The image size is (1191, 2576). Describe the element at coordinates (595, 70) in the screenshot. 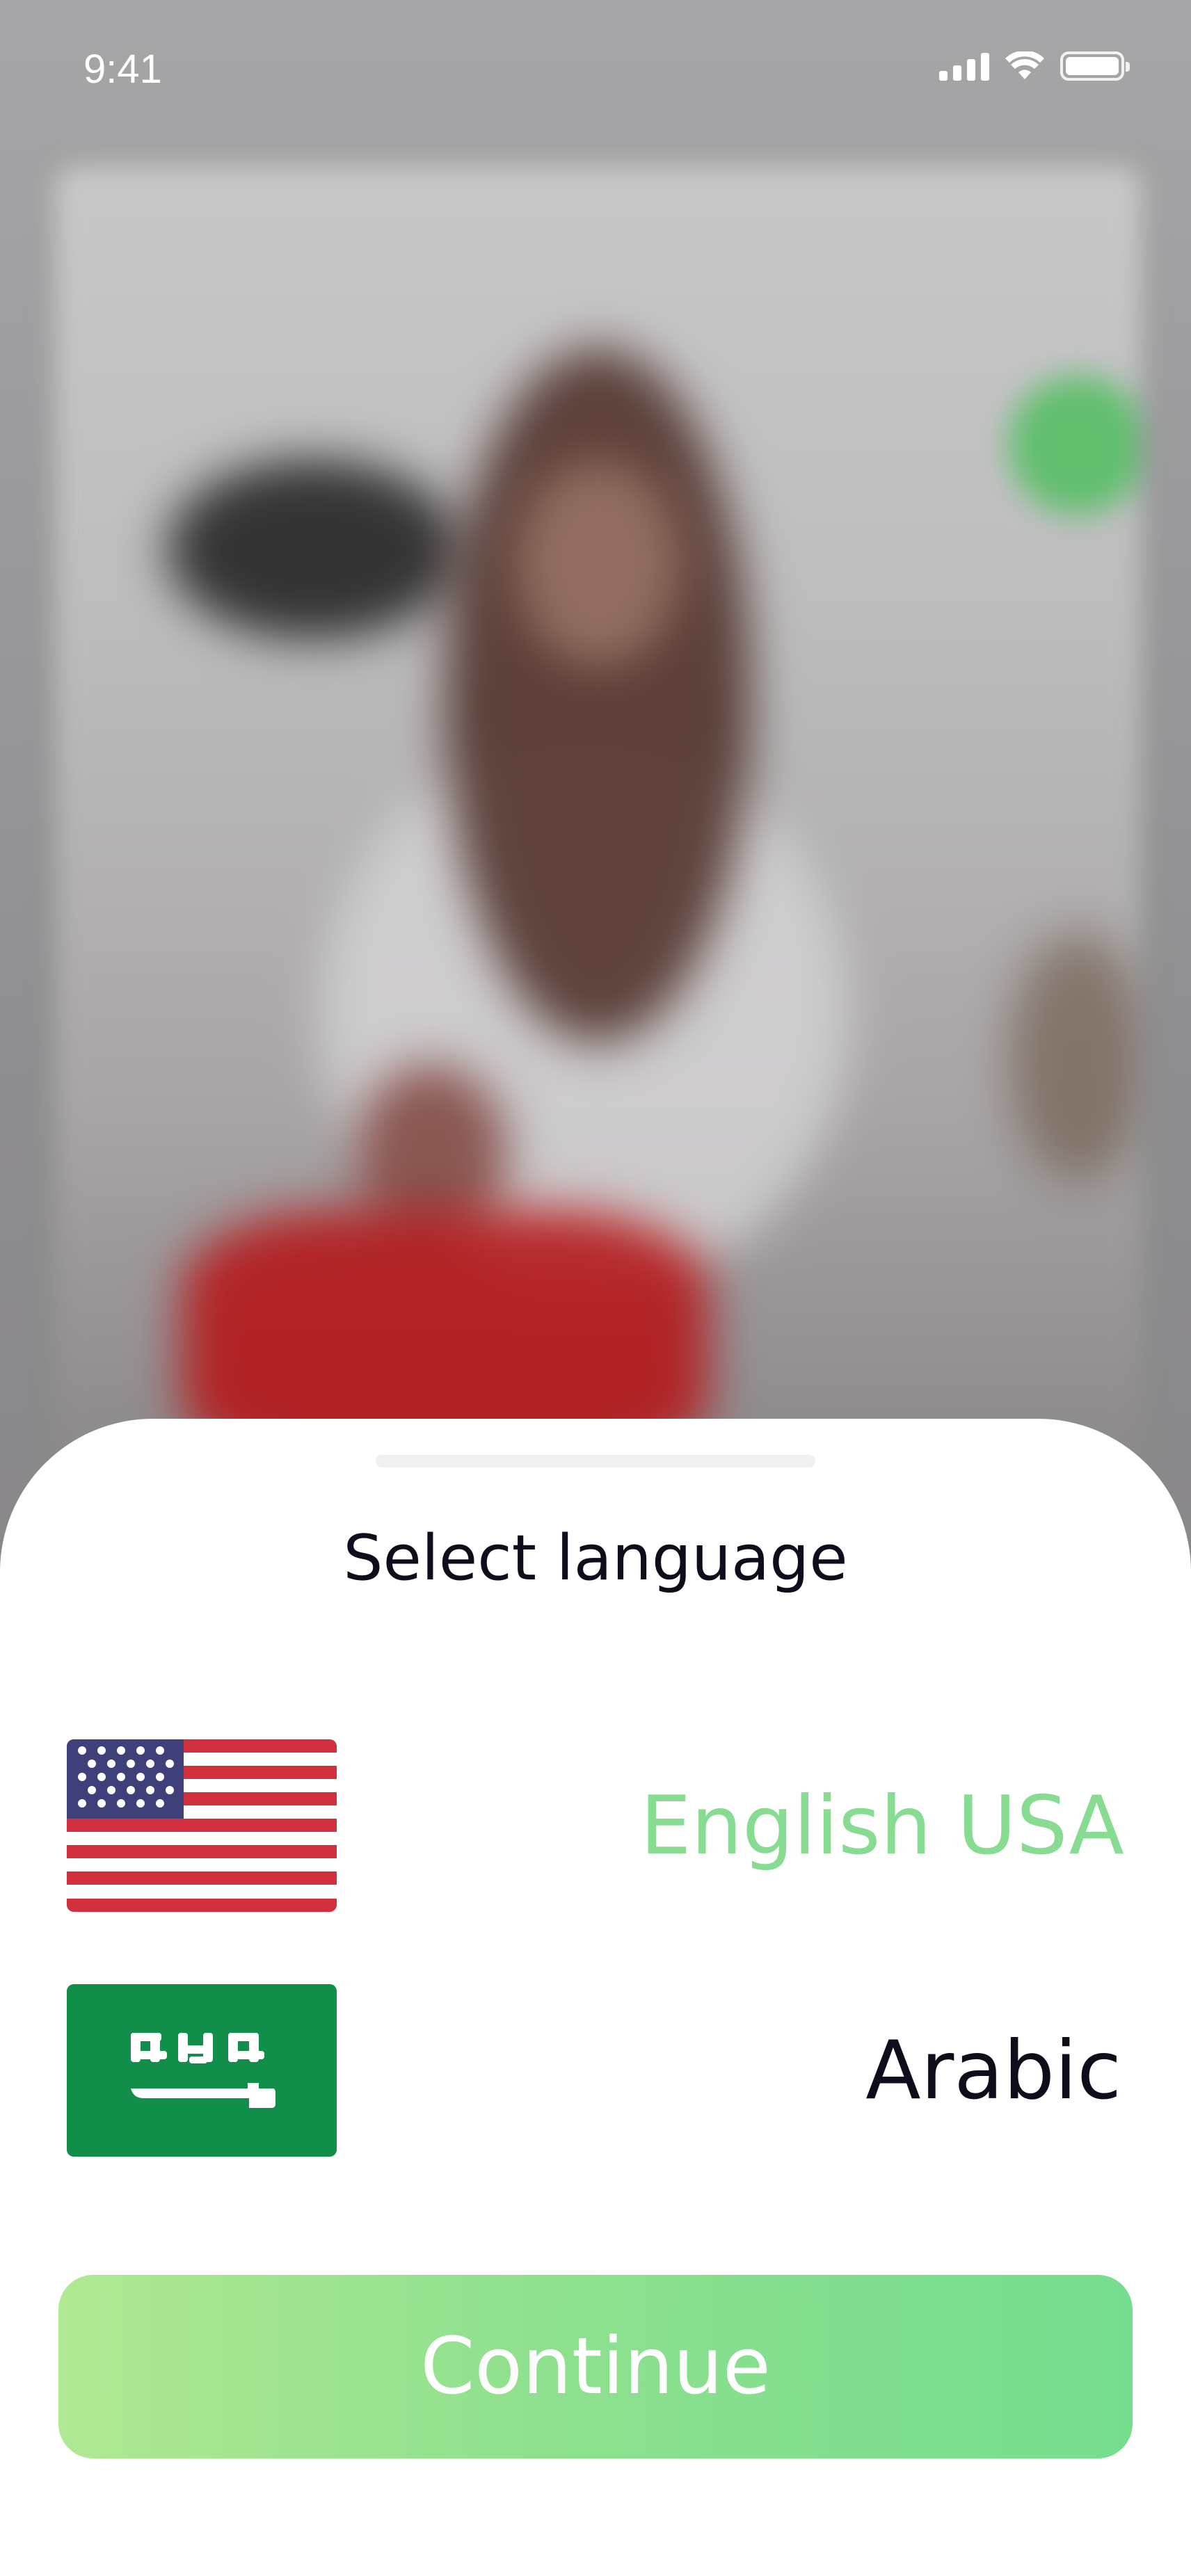

I see `status-bar: 9:41` at that location.